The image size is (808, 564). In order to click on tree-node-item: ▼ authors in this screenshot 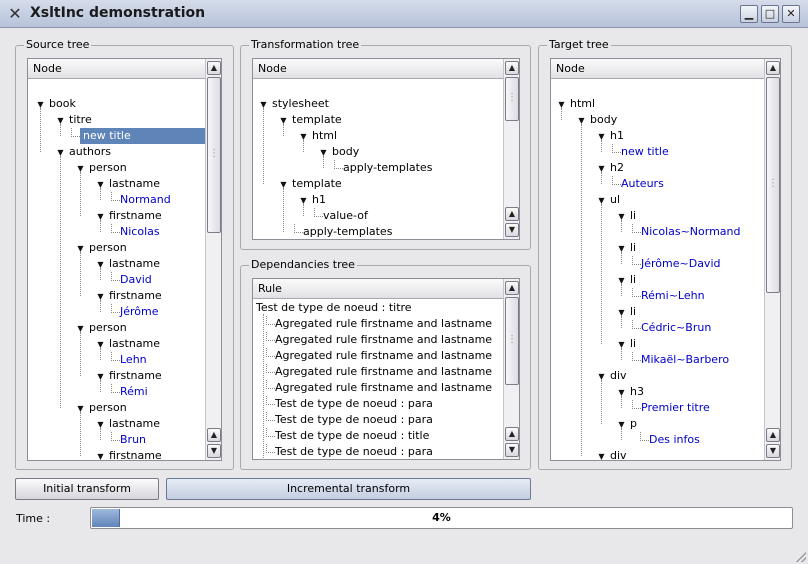, I will do `click(83, 152)`.